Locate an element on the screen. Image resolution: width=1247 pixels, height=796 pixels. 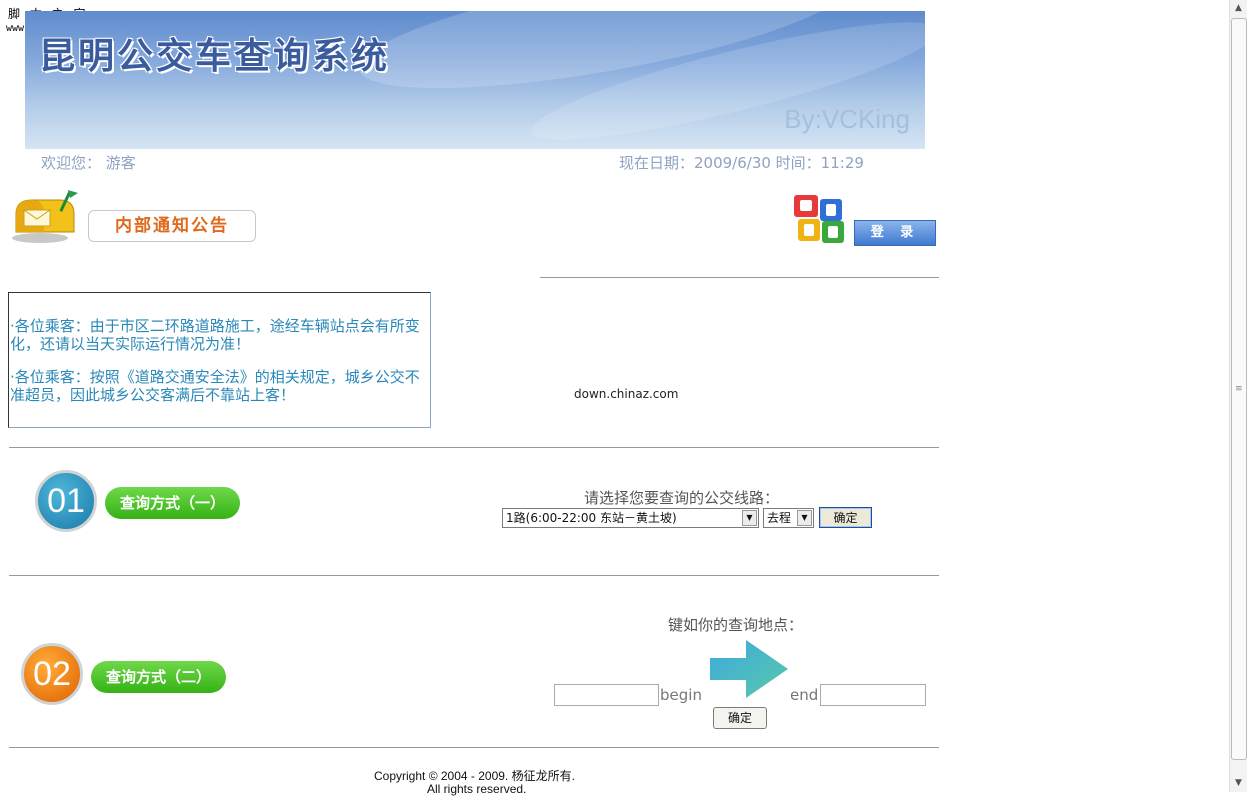
begin-input is located at coordinates (606, 695).